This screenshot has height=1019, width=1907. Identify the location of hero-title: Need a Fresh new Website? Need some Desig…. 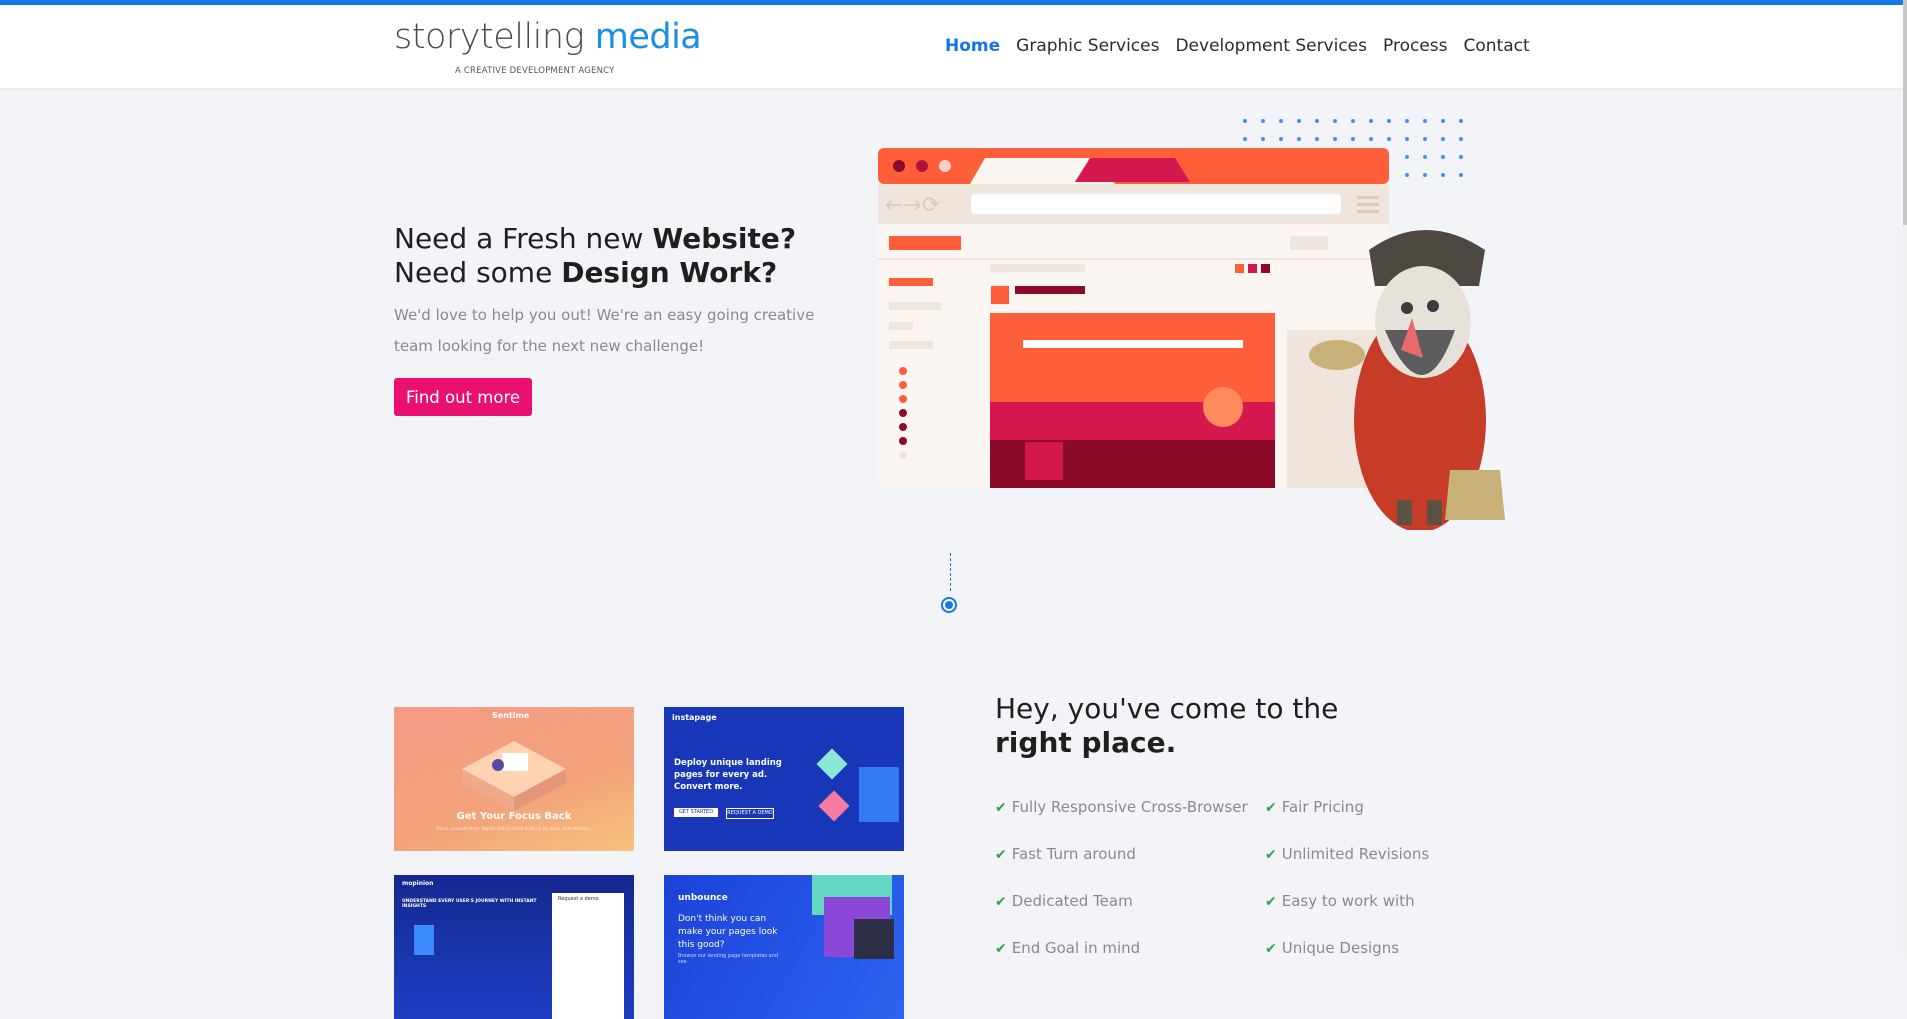
(595, 256).